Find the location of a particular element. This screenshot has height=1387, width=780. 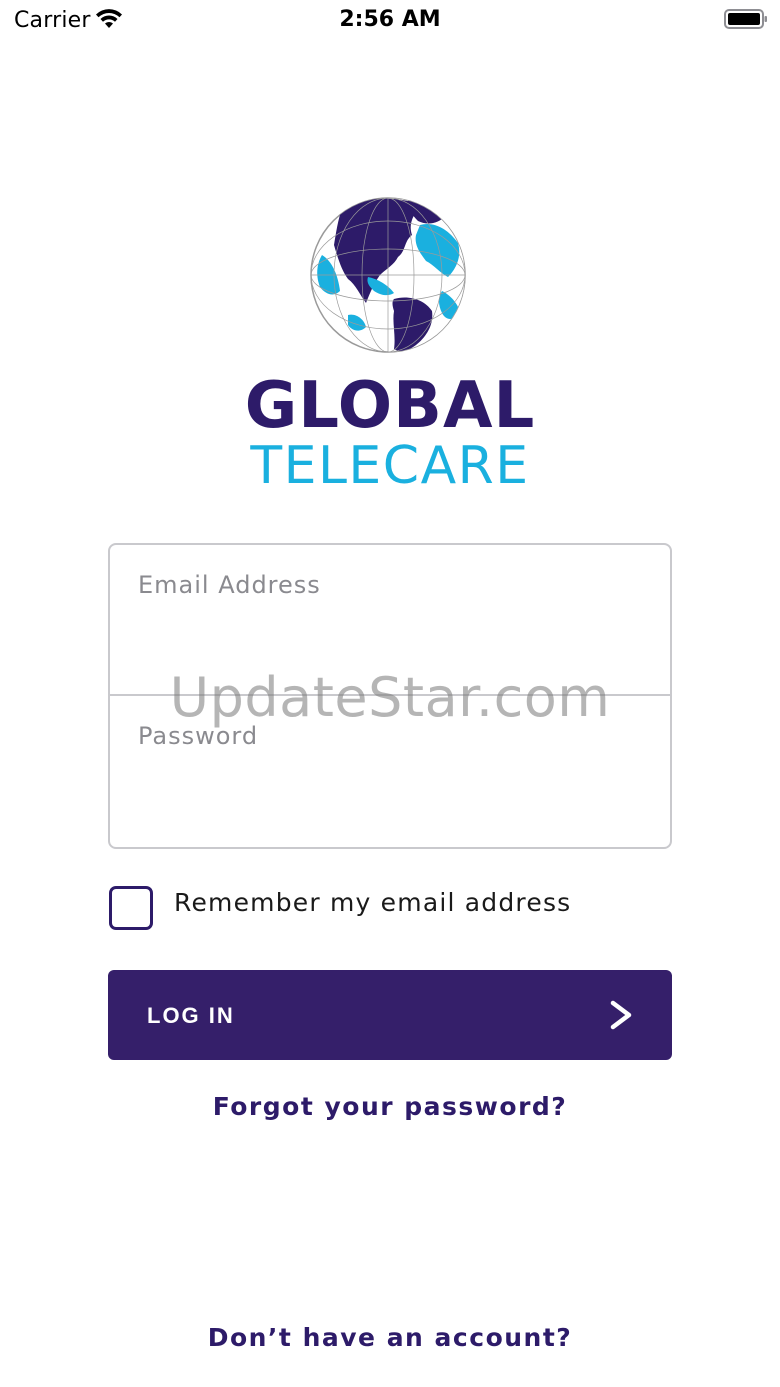

brand-name-global: GLOBAL is located at coordinates (390, 406).